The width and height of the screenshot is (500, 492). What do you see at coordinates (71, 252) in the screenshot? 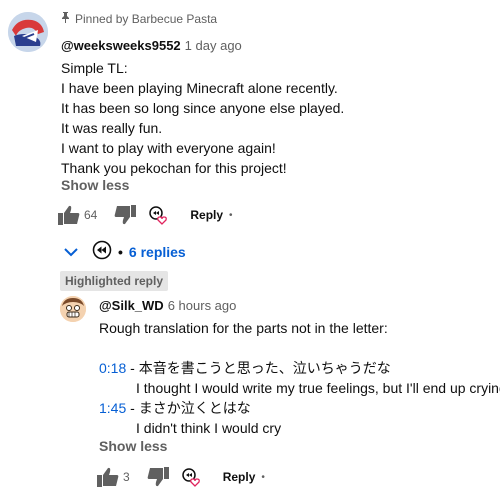
I see `chevron-down-icon` at bounding box center [71, 252].